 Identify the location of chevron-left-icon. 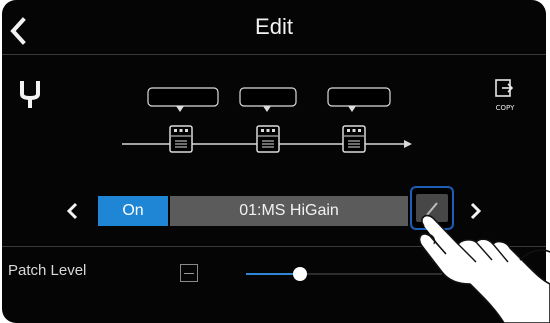
(72, 211).